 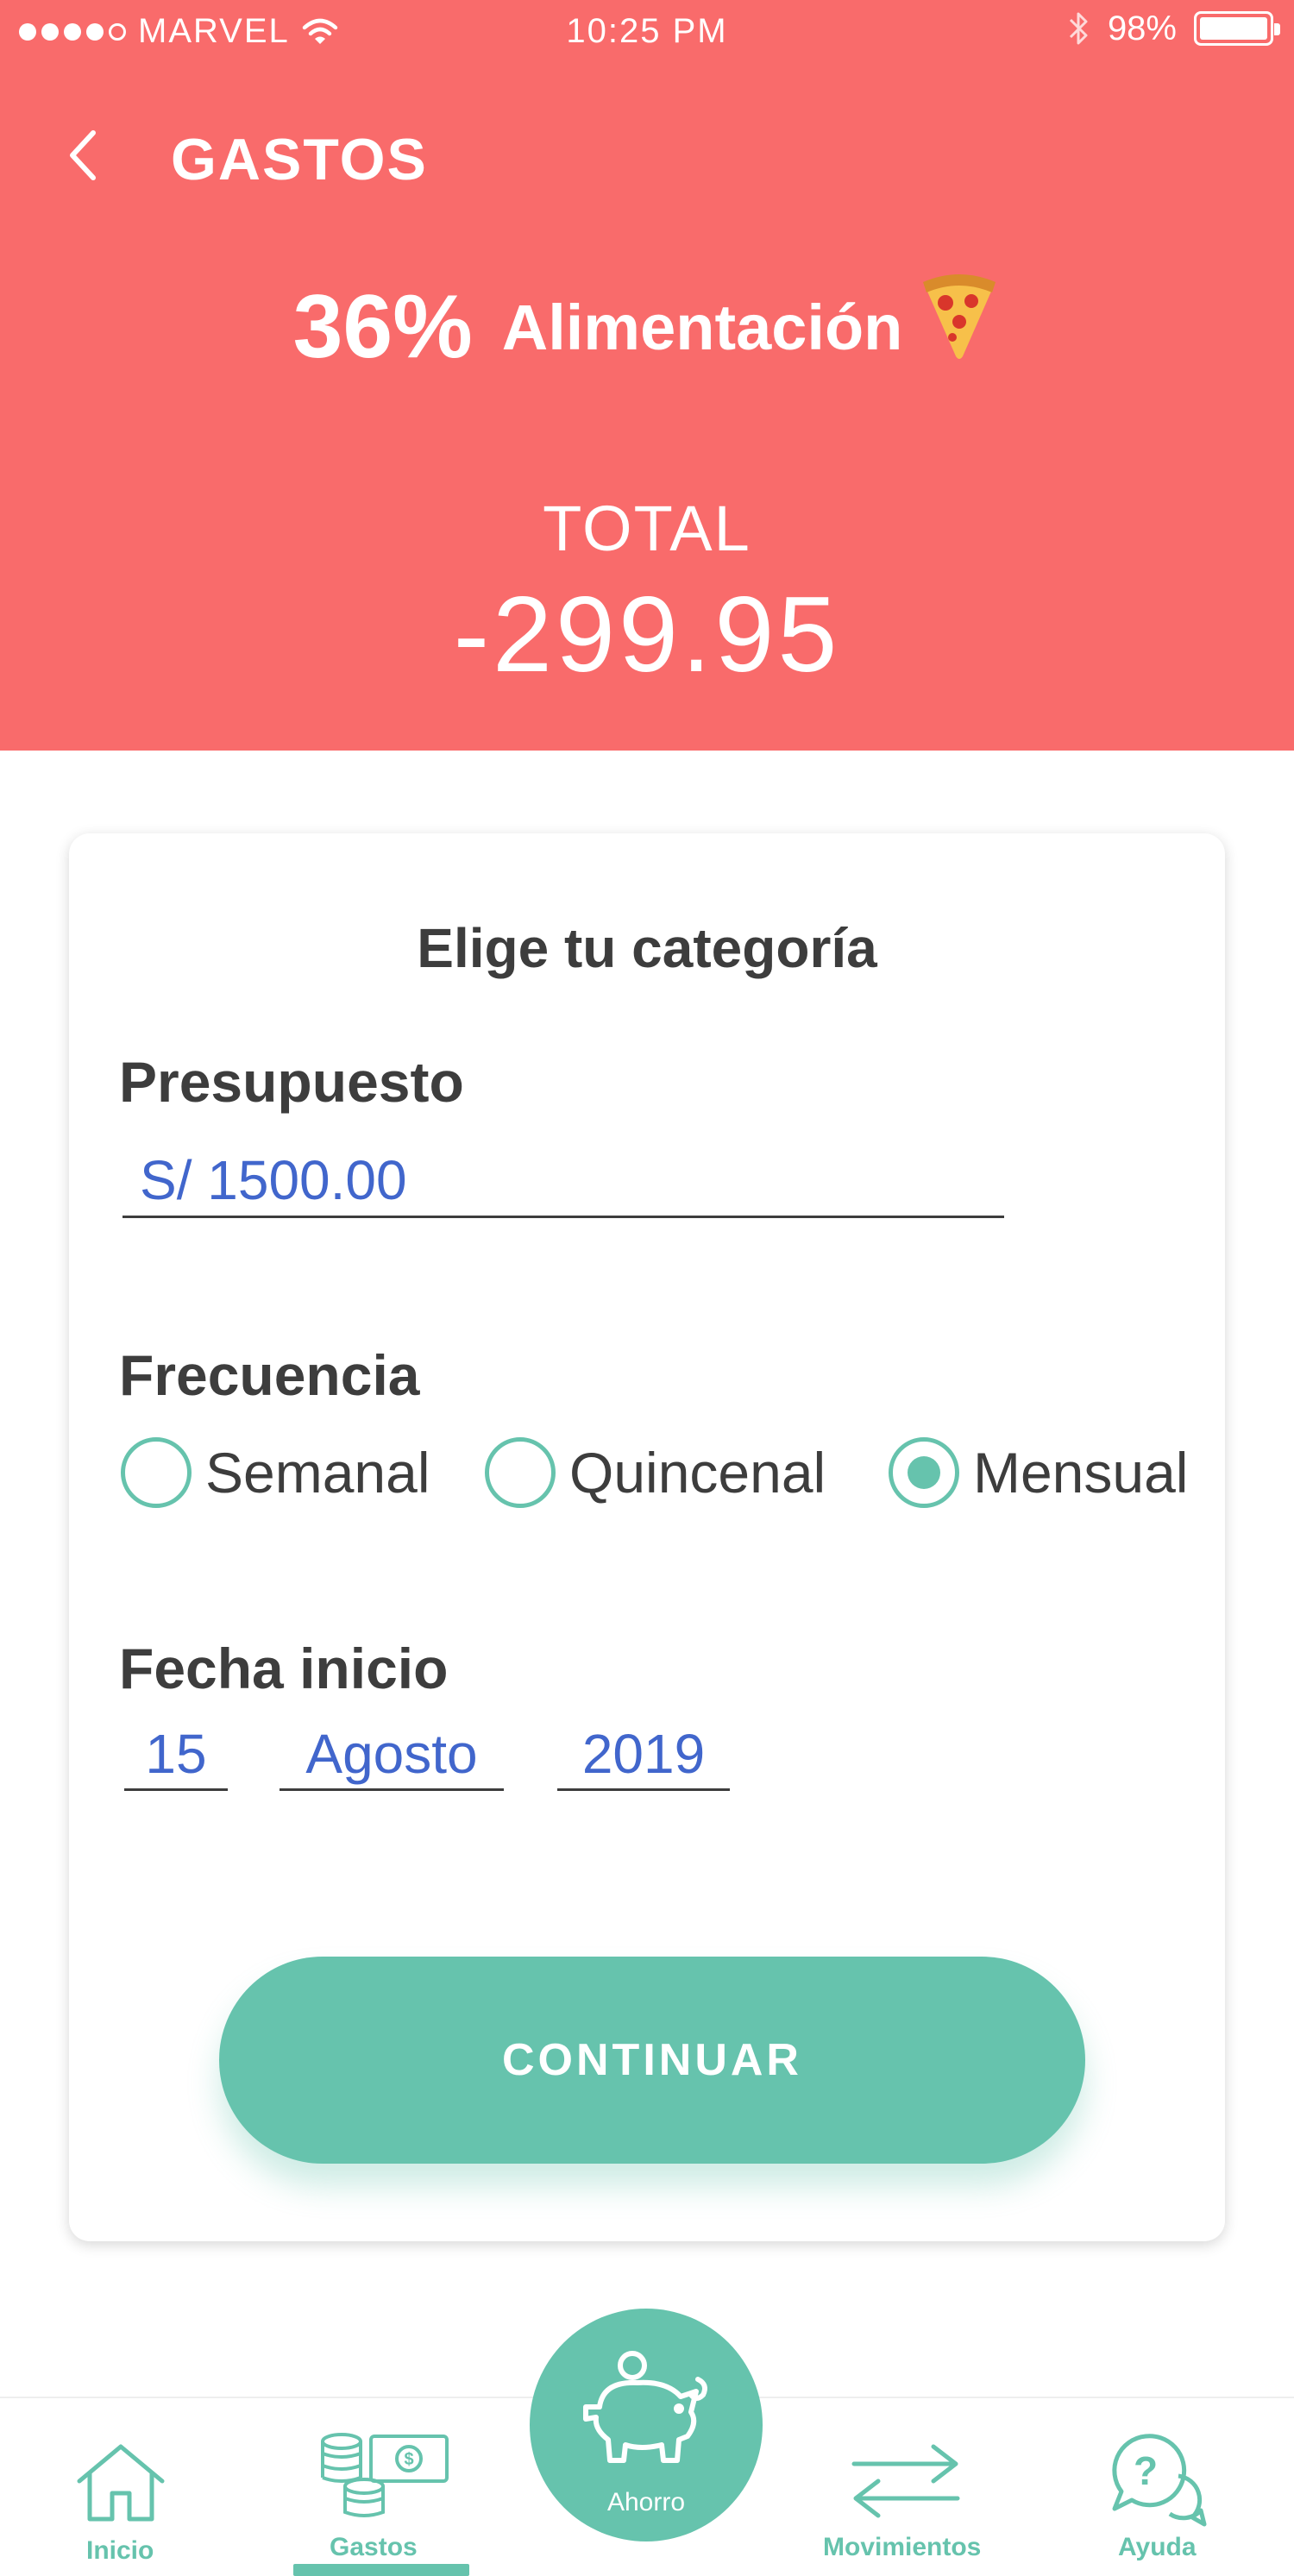 What do you see at coordinates (385, 2475) in the screenshot?
I see `money-icon: $` at bounding box center [385, 2475].